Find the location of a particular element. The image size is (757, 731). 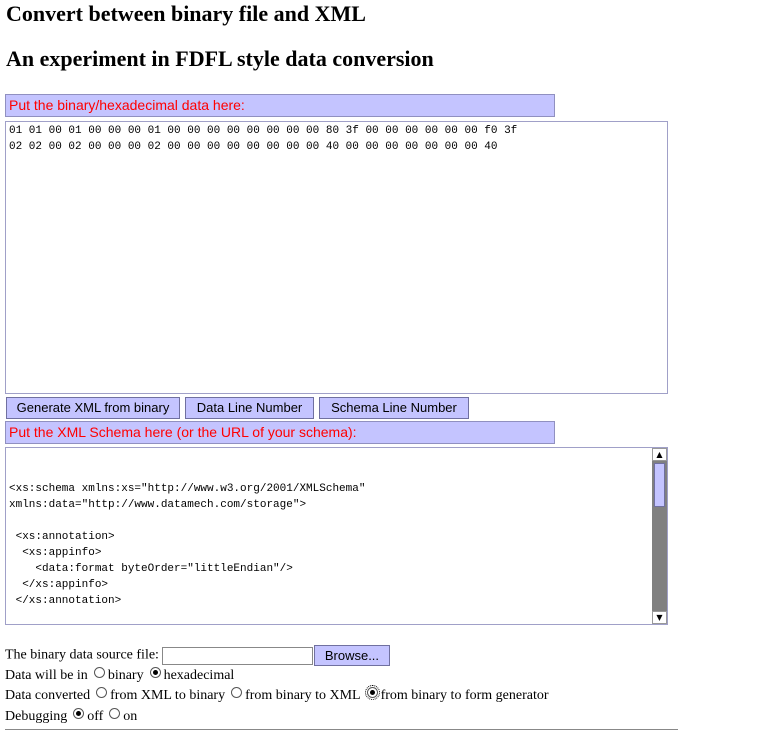

file-input is located at coordinates (237, 655).